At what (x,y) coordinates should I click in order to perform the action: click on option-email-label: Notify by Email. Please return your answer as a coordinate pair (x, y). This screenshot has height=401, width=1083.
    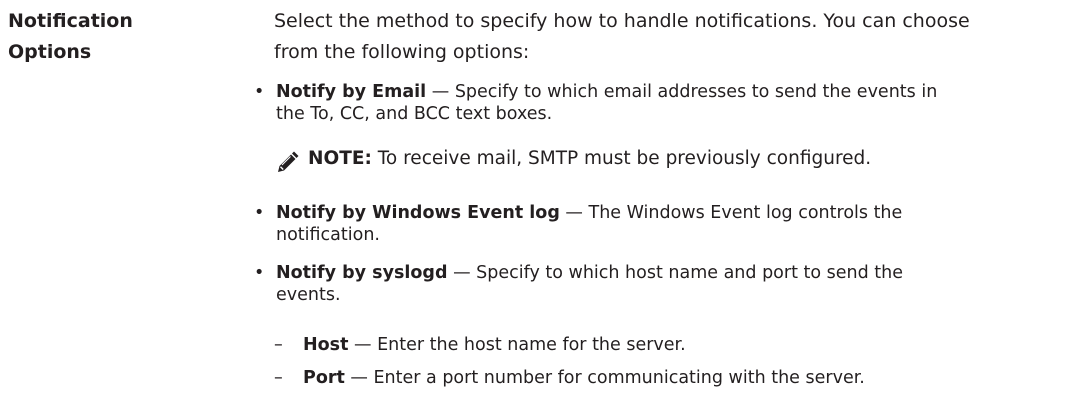
    Looking at the image, I should click on (351, 92).